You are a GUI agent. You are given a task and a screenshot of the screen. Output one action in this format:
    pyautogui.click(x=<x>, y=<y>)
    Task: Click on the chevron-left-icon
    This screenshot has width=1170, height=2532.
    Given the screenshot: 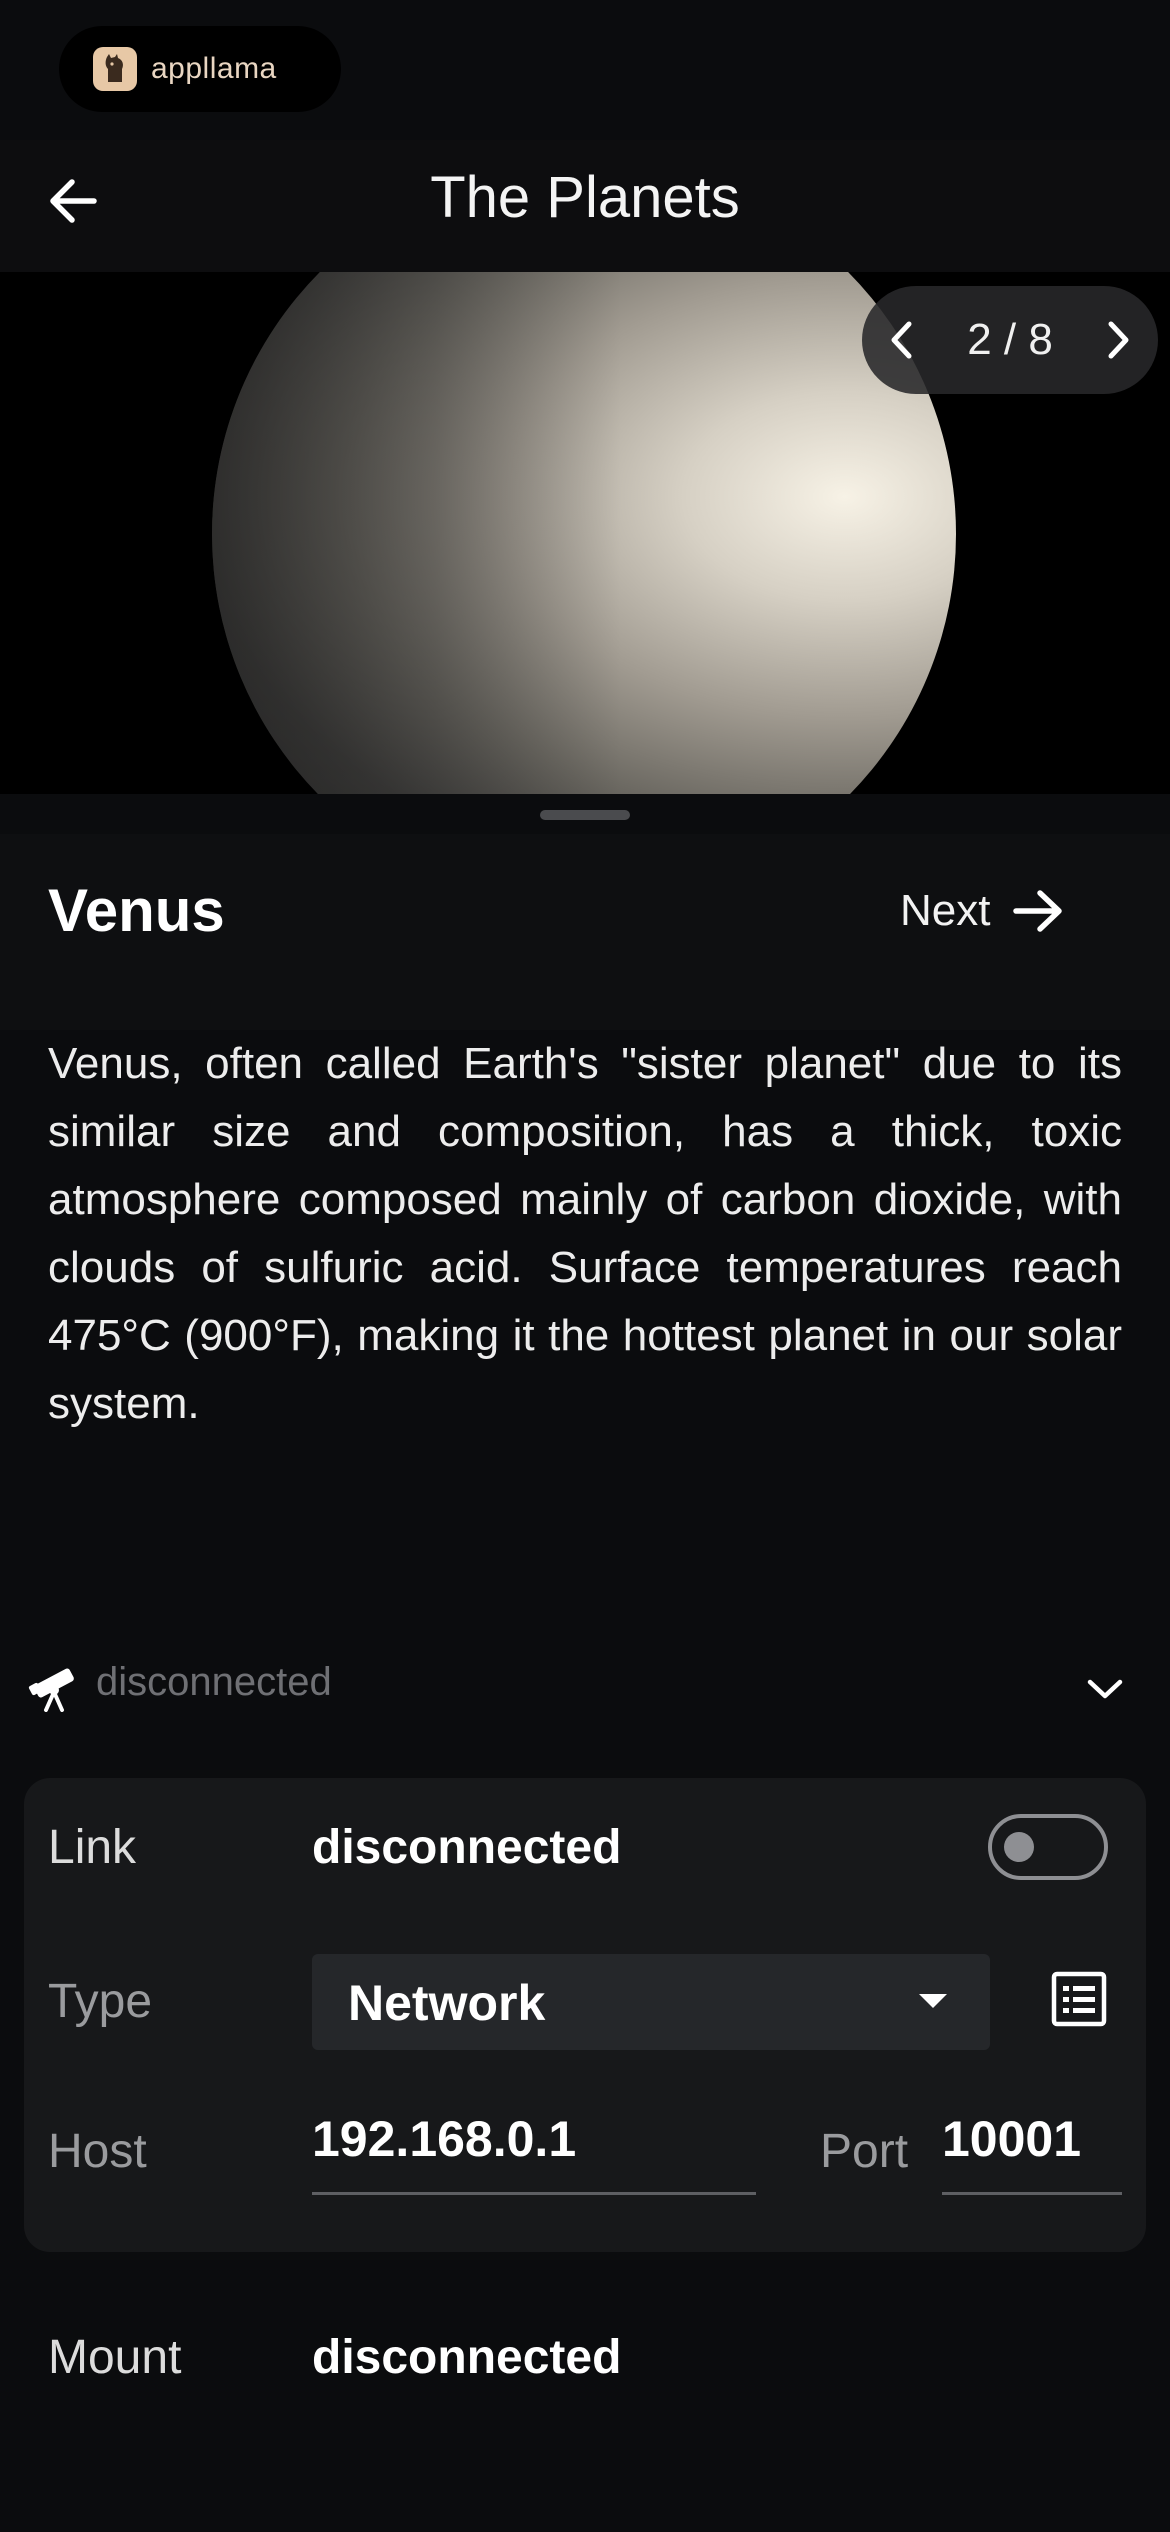 What is the action you would take?
    pyautogui.click(x=901, y=340)
    